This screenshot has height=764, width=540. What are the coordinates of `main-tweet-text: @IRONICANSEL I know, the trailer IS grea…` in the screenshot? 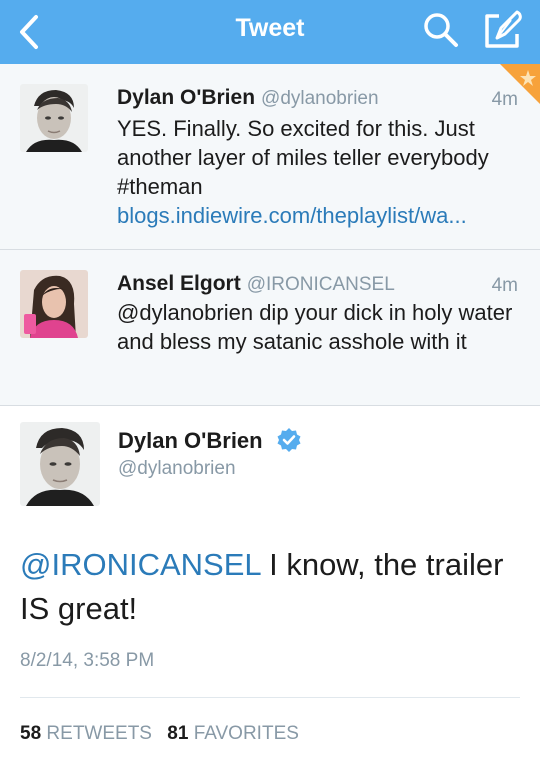 It's located at (270, 587).